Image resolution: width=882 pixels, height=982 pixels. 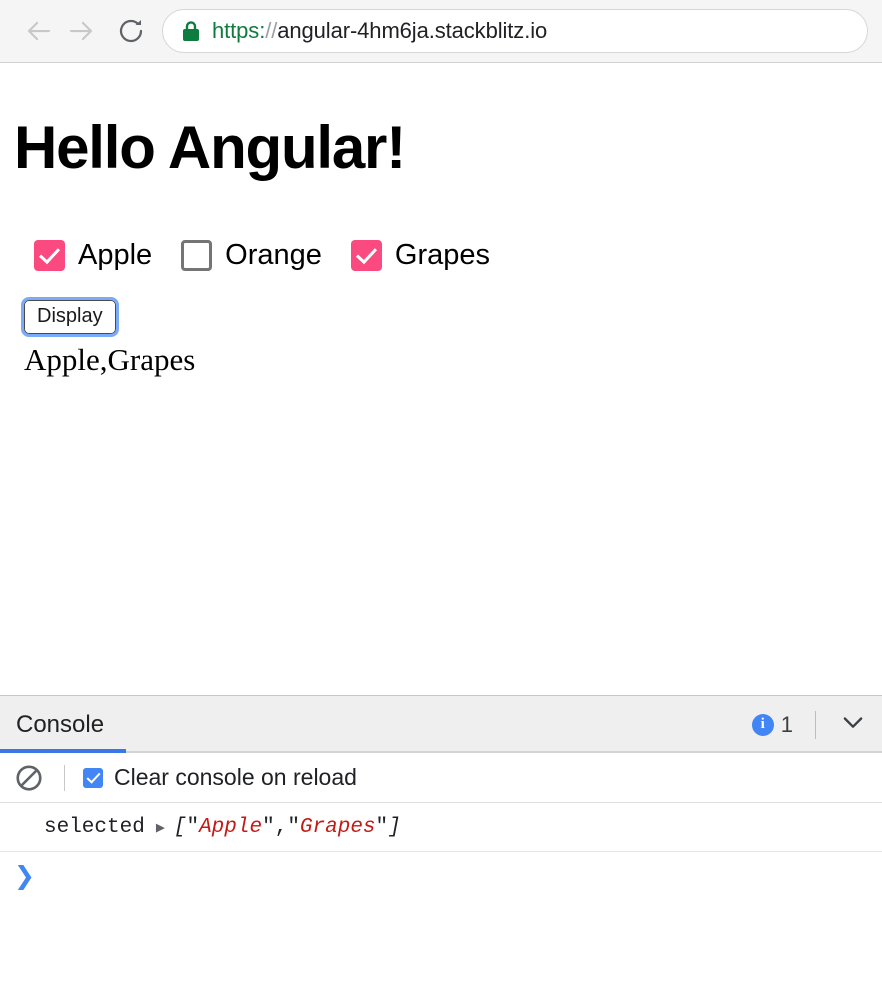 I want to click on display-button: Display, so click(x=70, y=317).